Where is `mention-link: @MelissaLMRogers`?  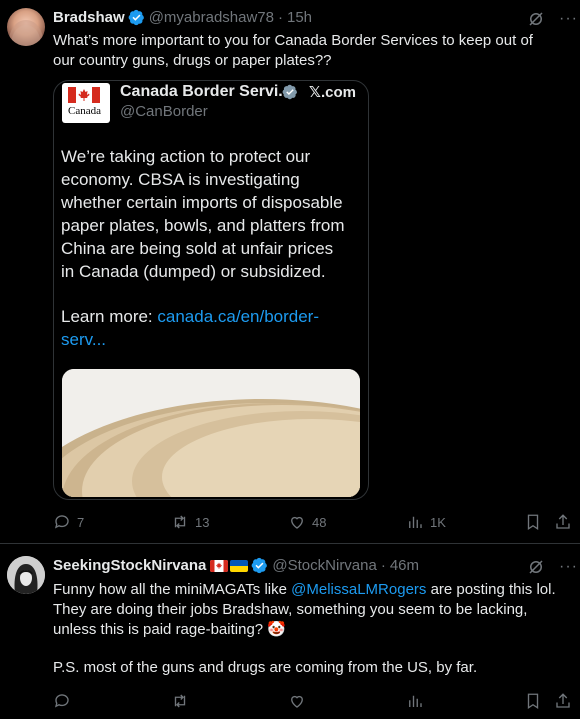
mention-link: @MelissaLMRogers is located at coordinates (358, 589).